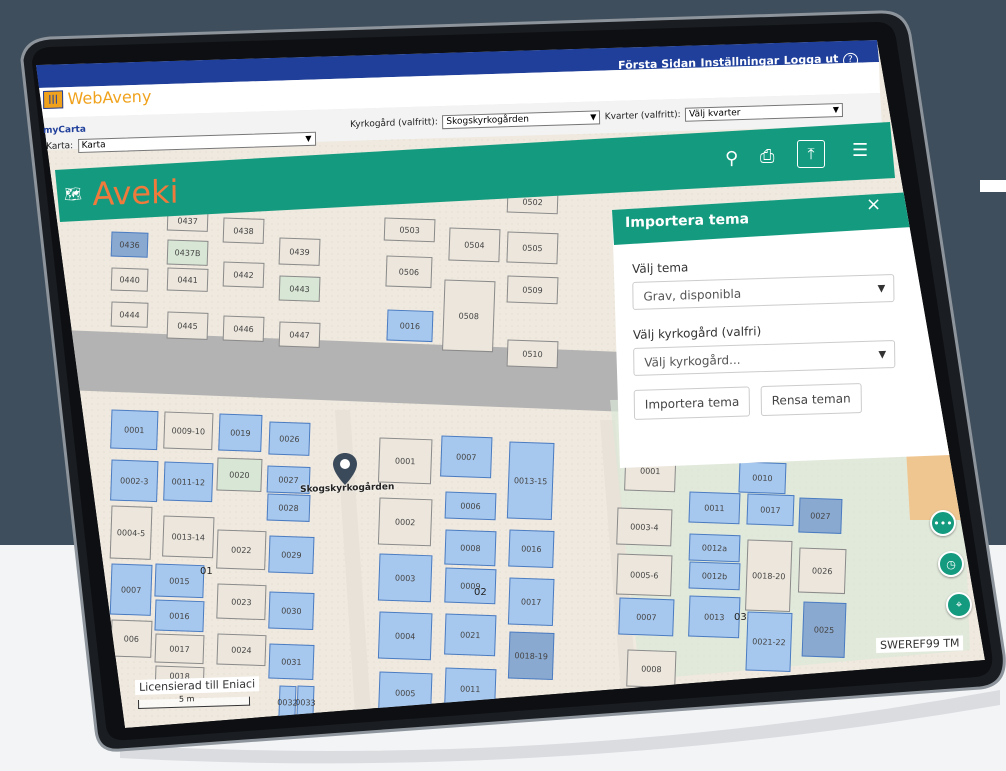  I want to click on grave-plot-label: 0003-4, so click(644, 527).